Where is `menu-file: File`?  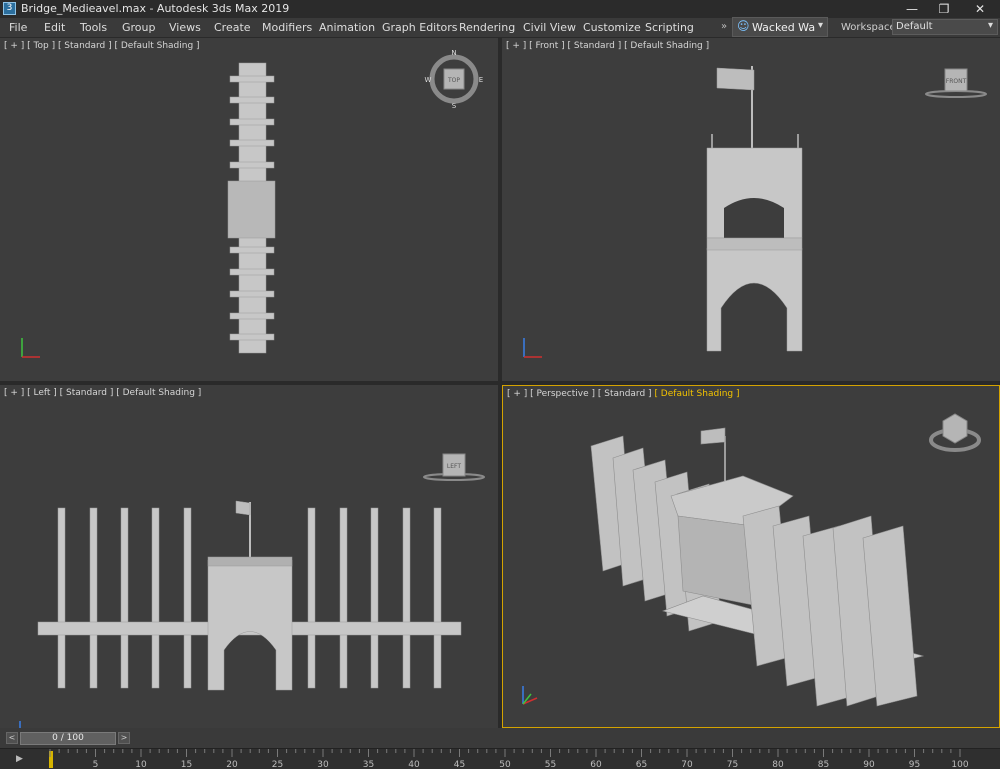 menu-file: File is located at coordinates (18, 27).